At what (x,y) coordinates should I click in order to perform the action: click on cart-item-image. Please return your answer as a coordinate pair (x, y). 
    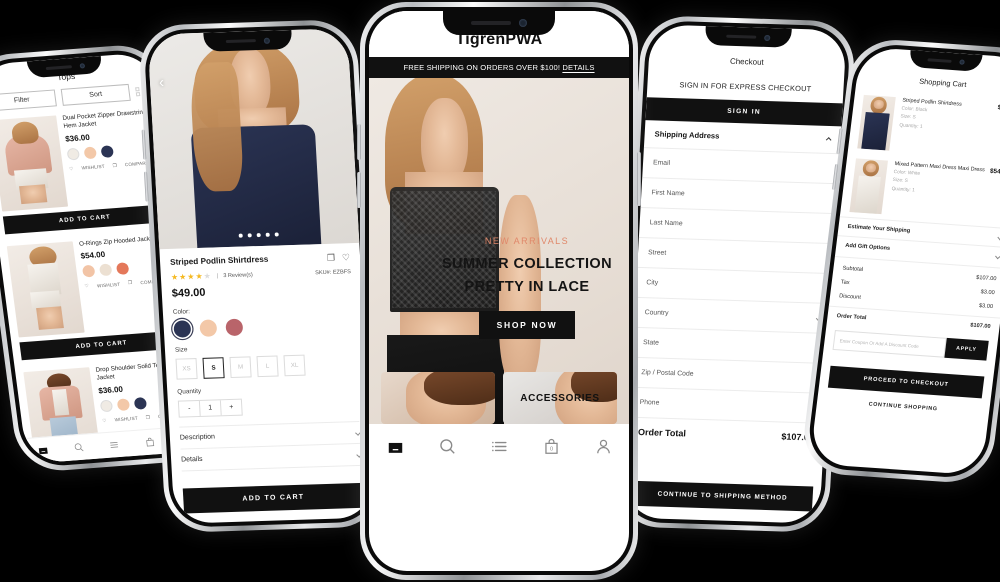
    Looking at the image, I should click on (868, 186).